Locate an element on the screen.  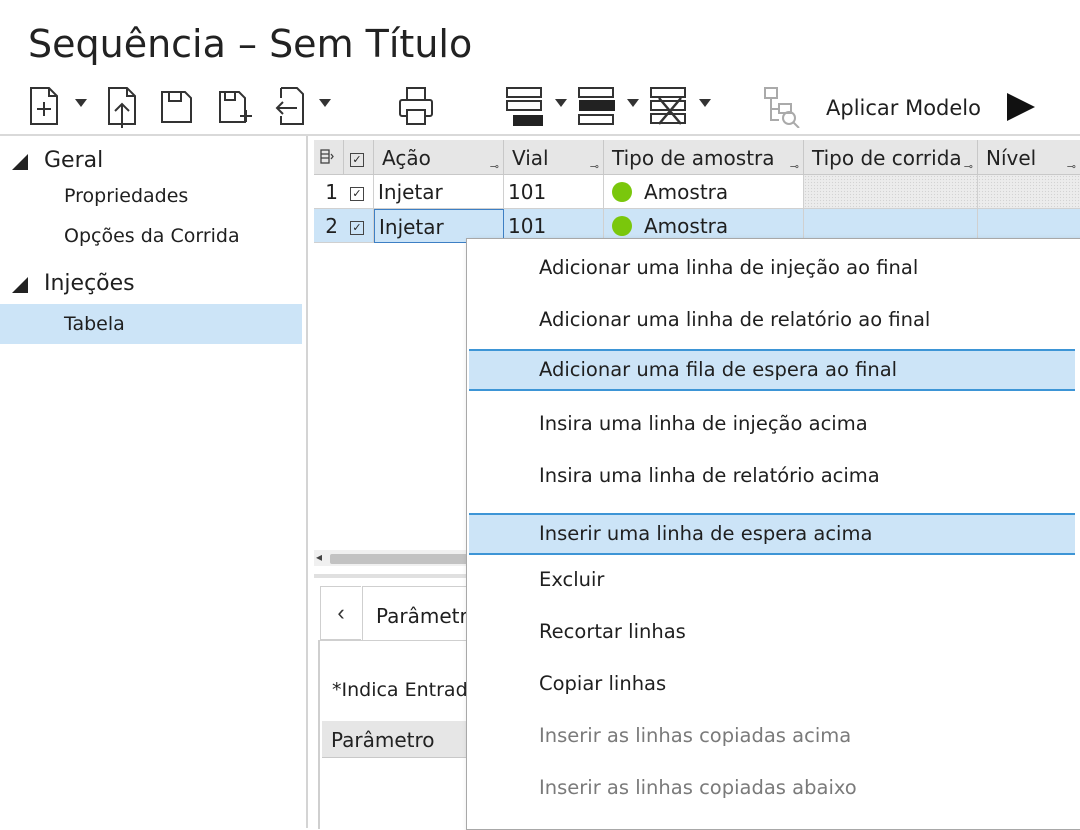
column-header-label: Tipo de amostra is located at coordinates (693, 158).